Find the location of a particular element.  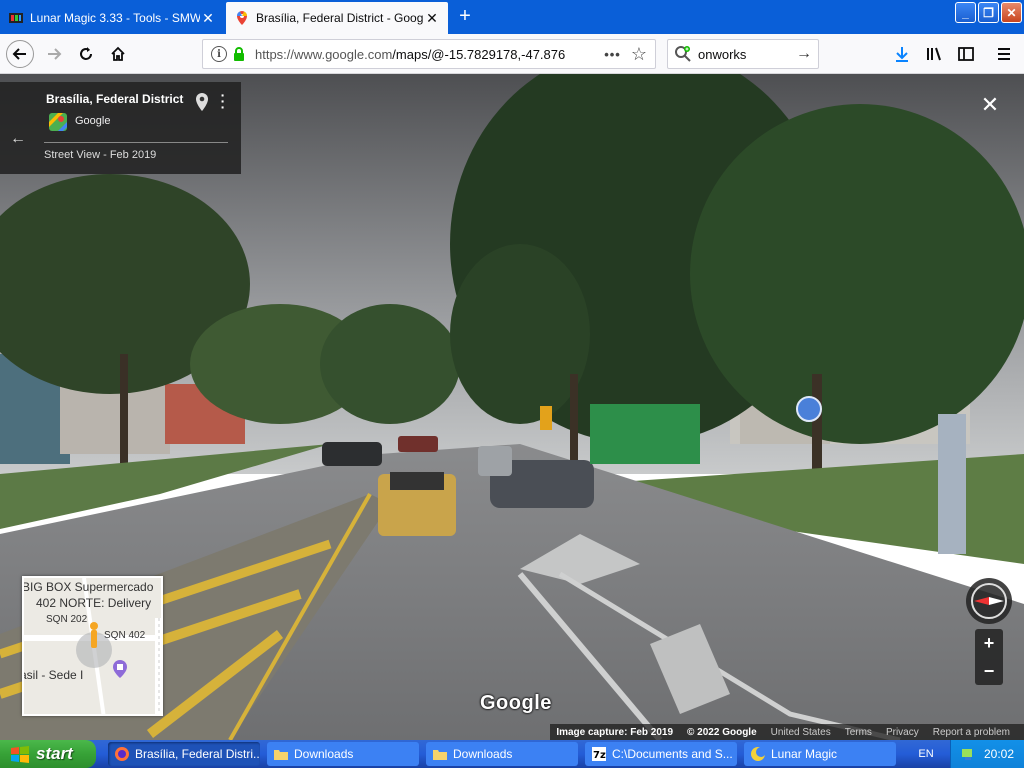

mini-map-label: SQN 402 is located at coordinates (125, 635).